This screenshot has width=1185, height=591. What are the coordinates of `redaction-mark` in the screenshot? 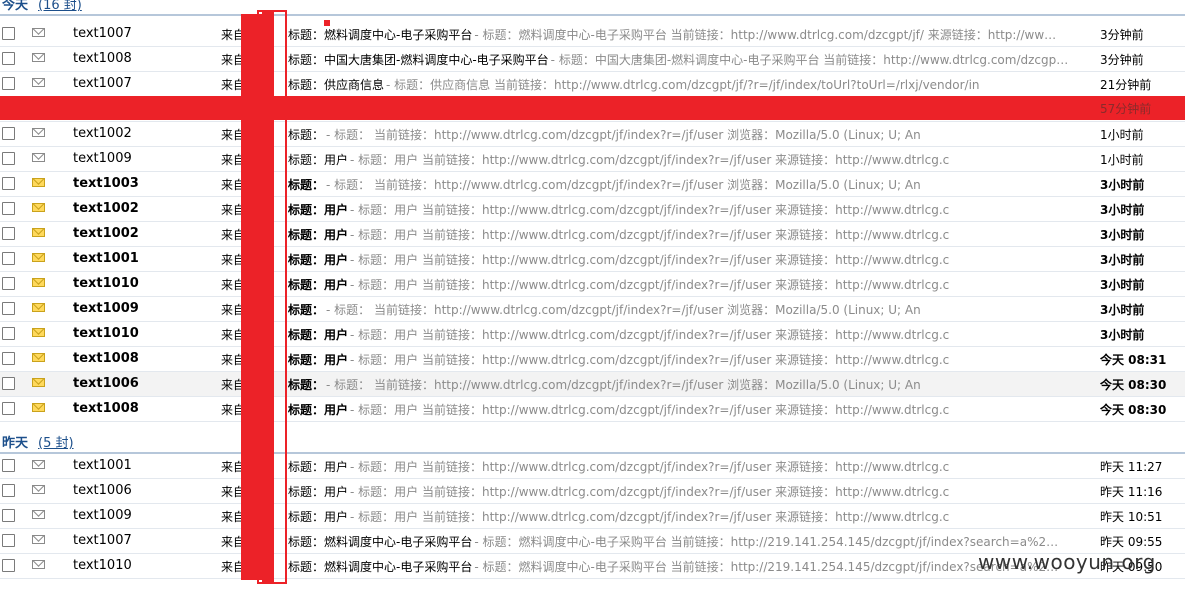 It's located at (268, 297).